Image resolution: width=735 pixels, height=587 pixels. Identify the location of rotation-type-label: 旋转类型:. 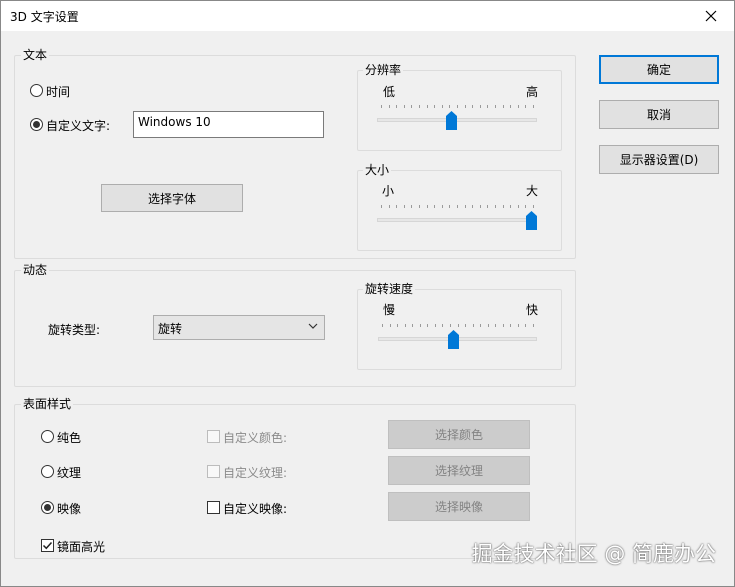
(74, 330).